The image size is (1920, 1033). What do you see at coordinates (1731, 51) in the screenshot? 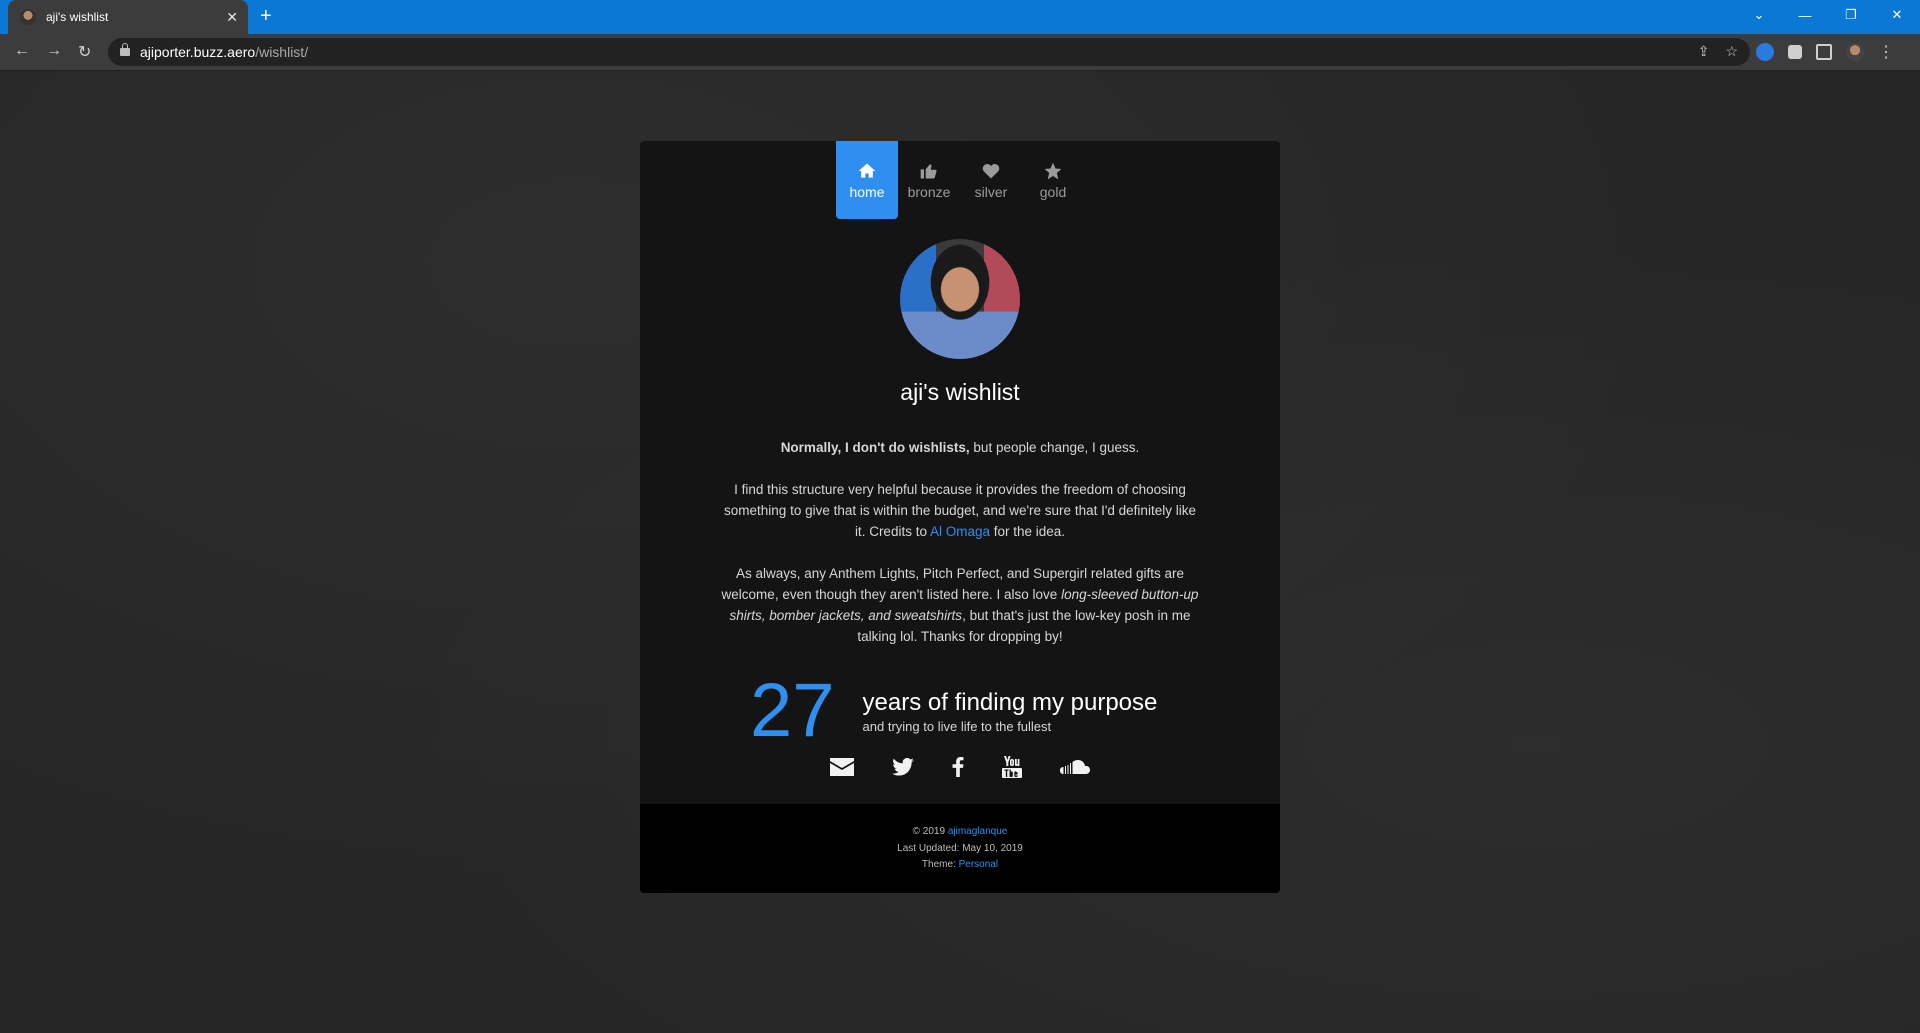
I see `bookmark-star-icon: ☆` at bounding box center [1731, 51].